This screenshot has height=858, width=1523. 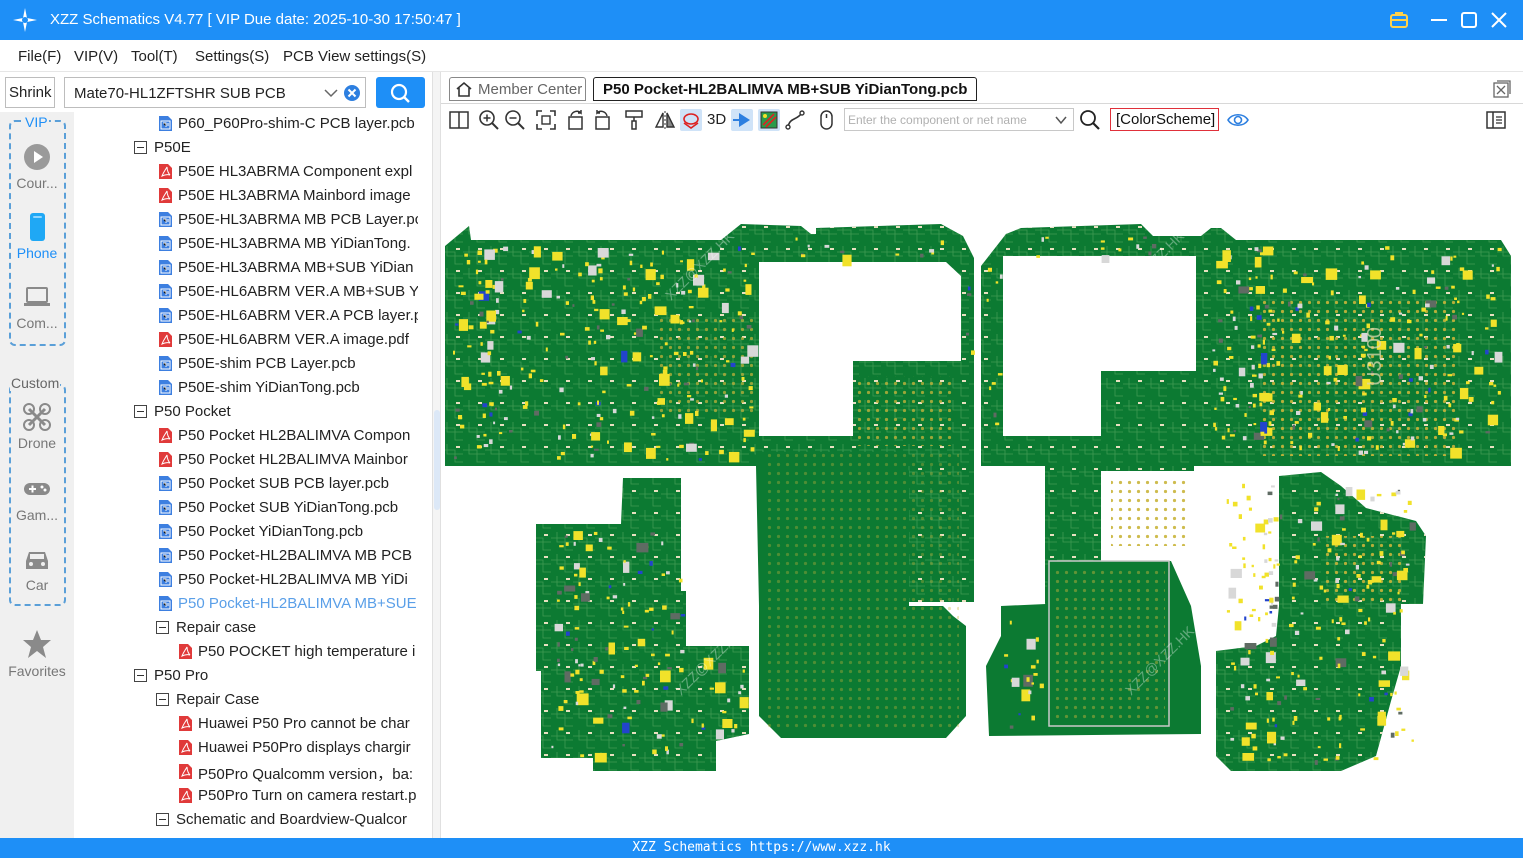 I want to click on pin-highlight-icon, so click(x=742, y=120).